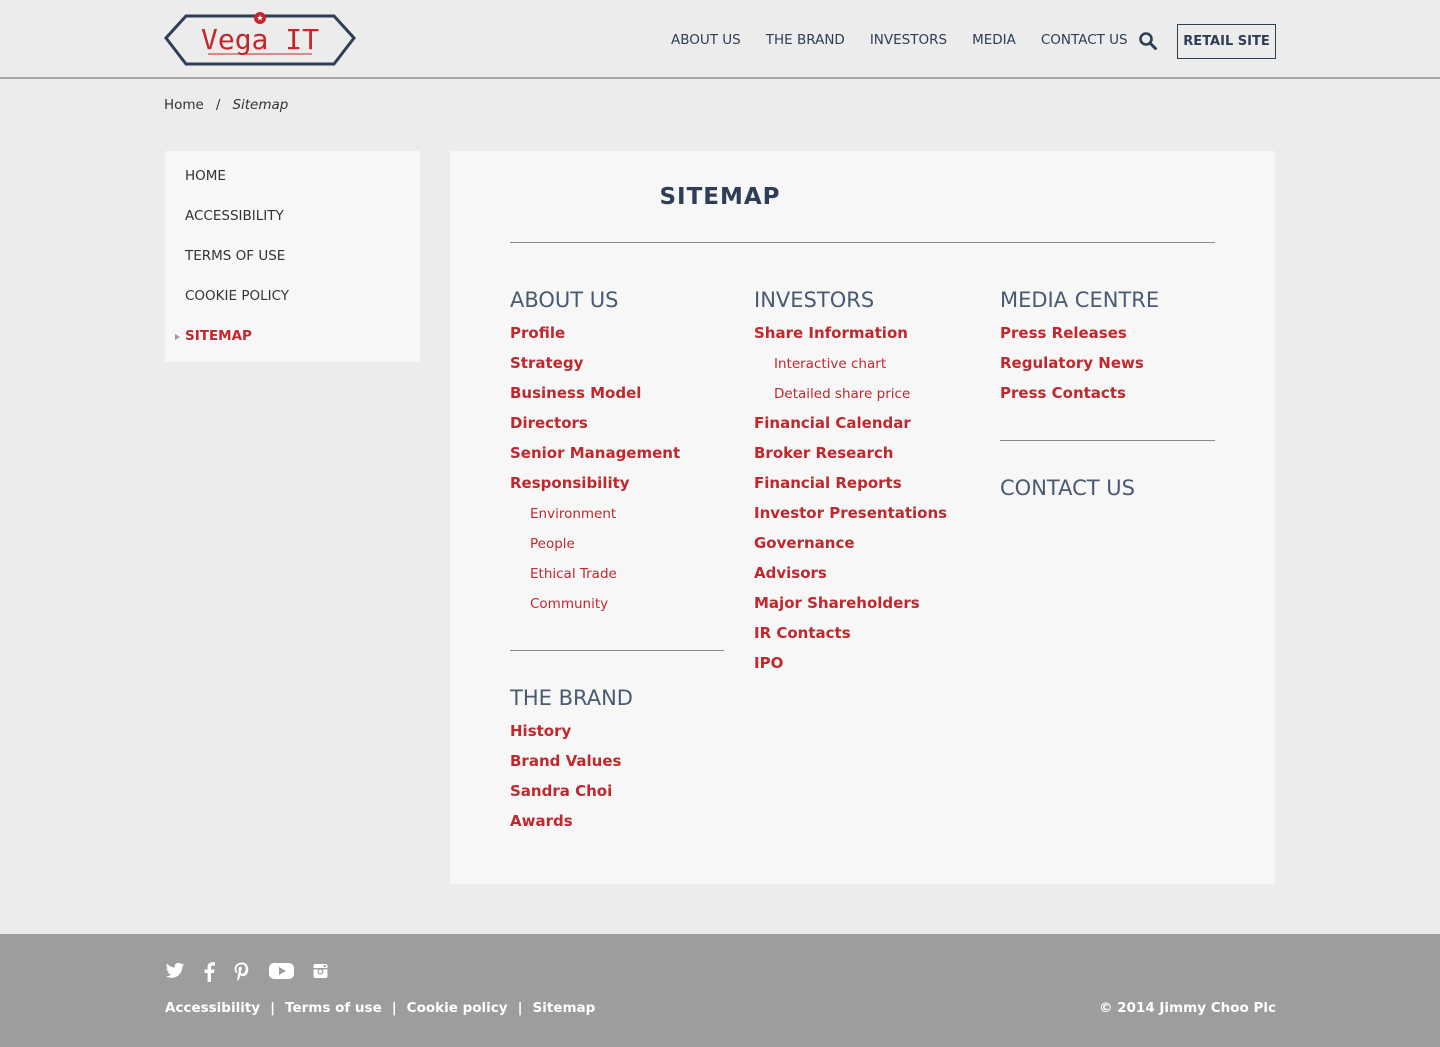 This screenshot has width=1440, height=1047. What do you see at coordinates (541, 821) in the screenshot?
I see `link-awards: Awards` at bounding box center [541, 821].